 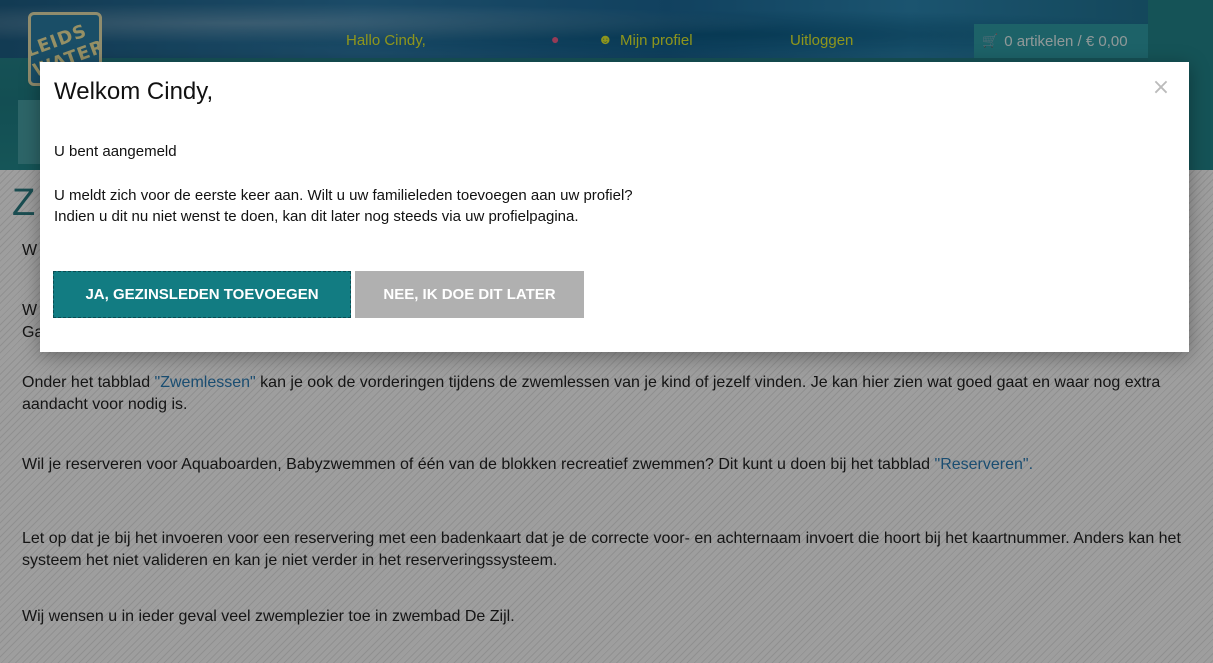 I want to click on add-family-button: JA, GEZINSLEDEN TOEVOEGEN, so click(x=202, y=294).